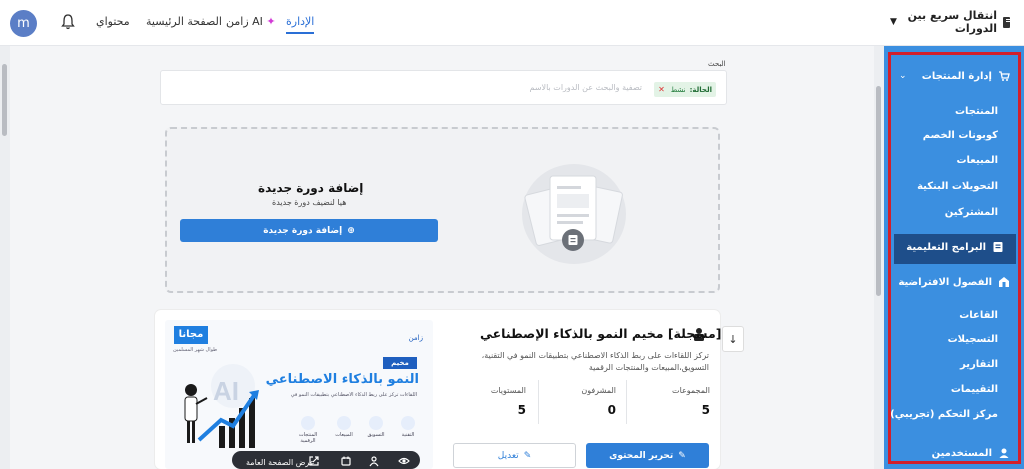  I want to click on sidebar-item-bank-transfers: التحويلات البنكية, so click(957, 186).